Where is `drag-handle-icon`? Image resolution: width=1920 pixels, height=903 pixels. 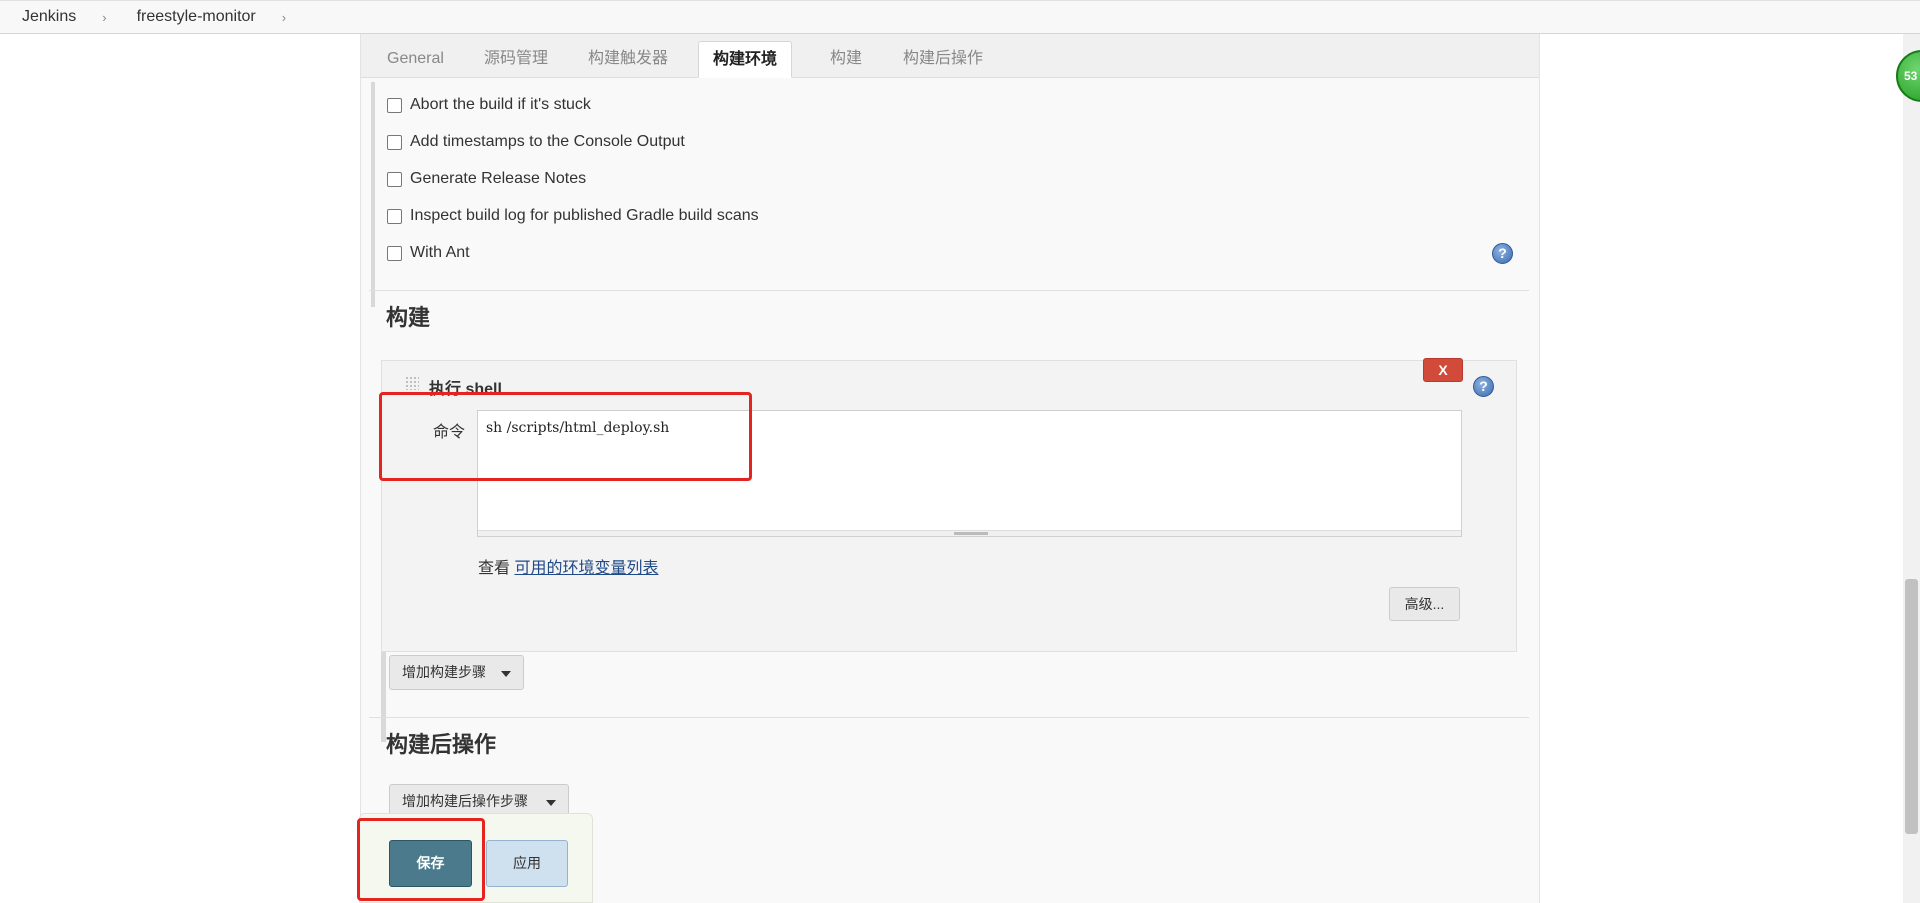 drag-handle-icon is located at coordinates (412, 383).